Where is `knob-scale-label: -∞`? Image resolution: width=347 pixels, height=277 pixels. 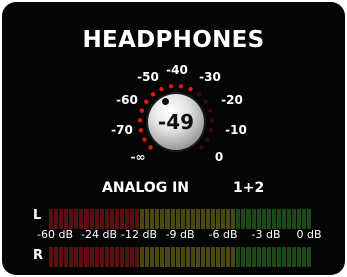
knob-scale-label: -∞ is located at coordinates (138, 157).